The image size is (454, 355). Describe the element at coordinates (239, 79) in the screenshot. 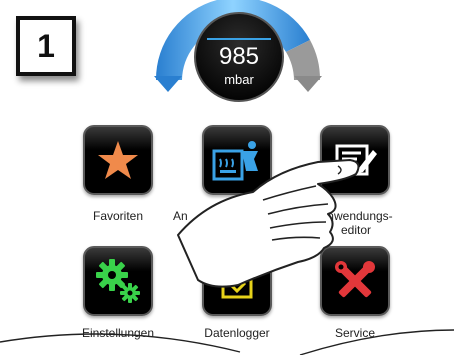

I see `pressure-unit: mbar` at that location.